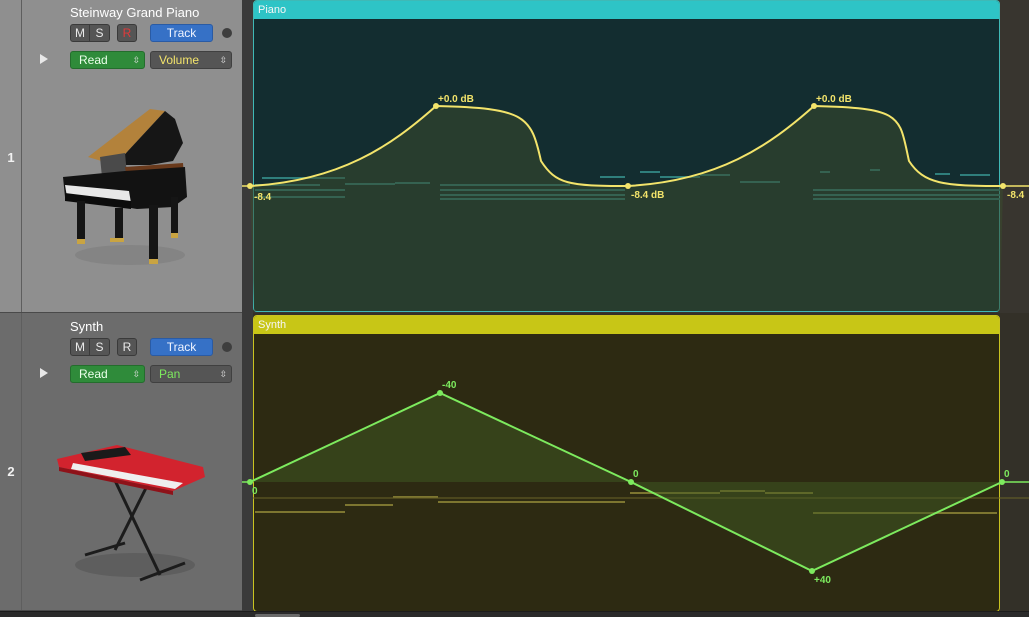 Image resolution: width=1029 pixels, height=617 pixels. I want to click on automation-parameter-value: Volume, so click(179, 60).